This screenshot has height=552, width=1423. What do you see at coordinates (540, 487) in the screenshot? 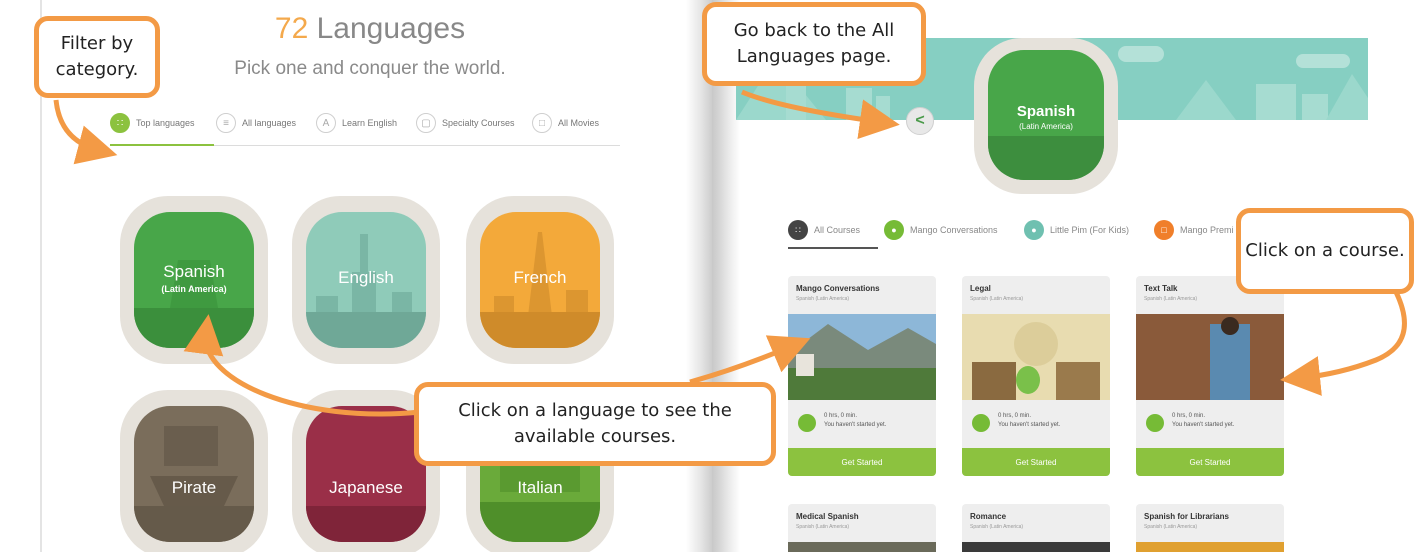
I see `language-name: Italian` at bounding box center [540, 487].